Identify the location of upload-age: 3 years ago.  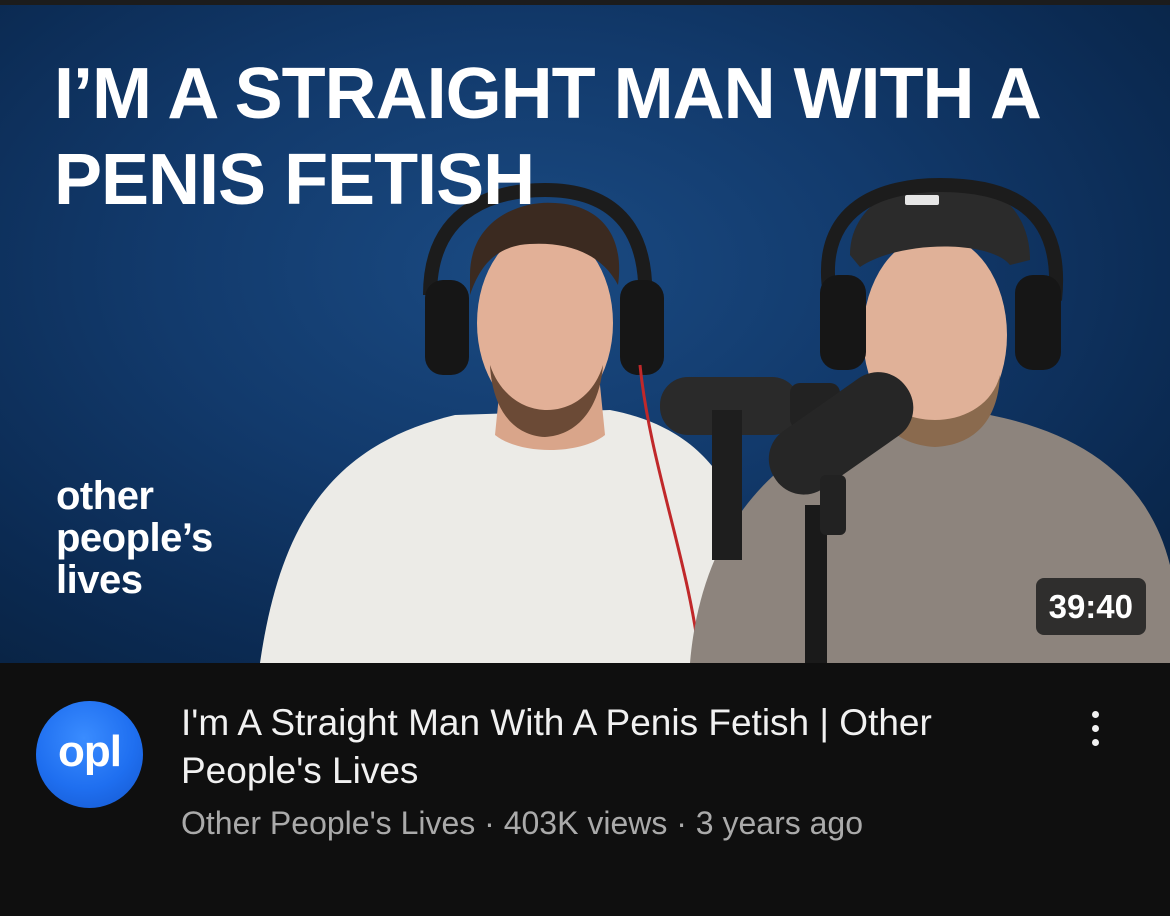
(779, 823).